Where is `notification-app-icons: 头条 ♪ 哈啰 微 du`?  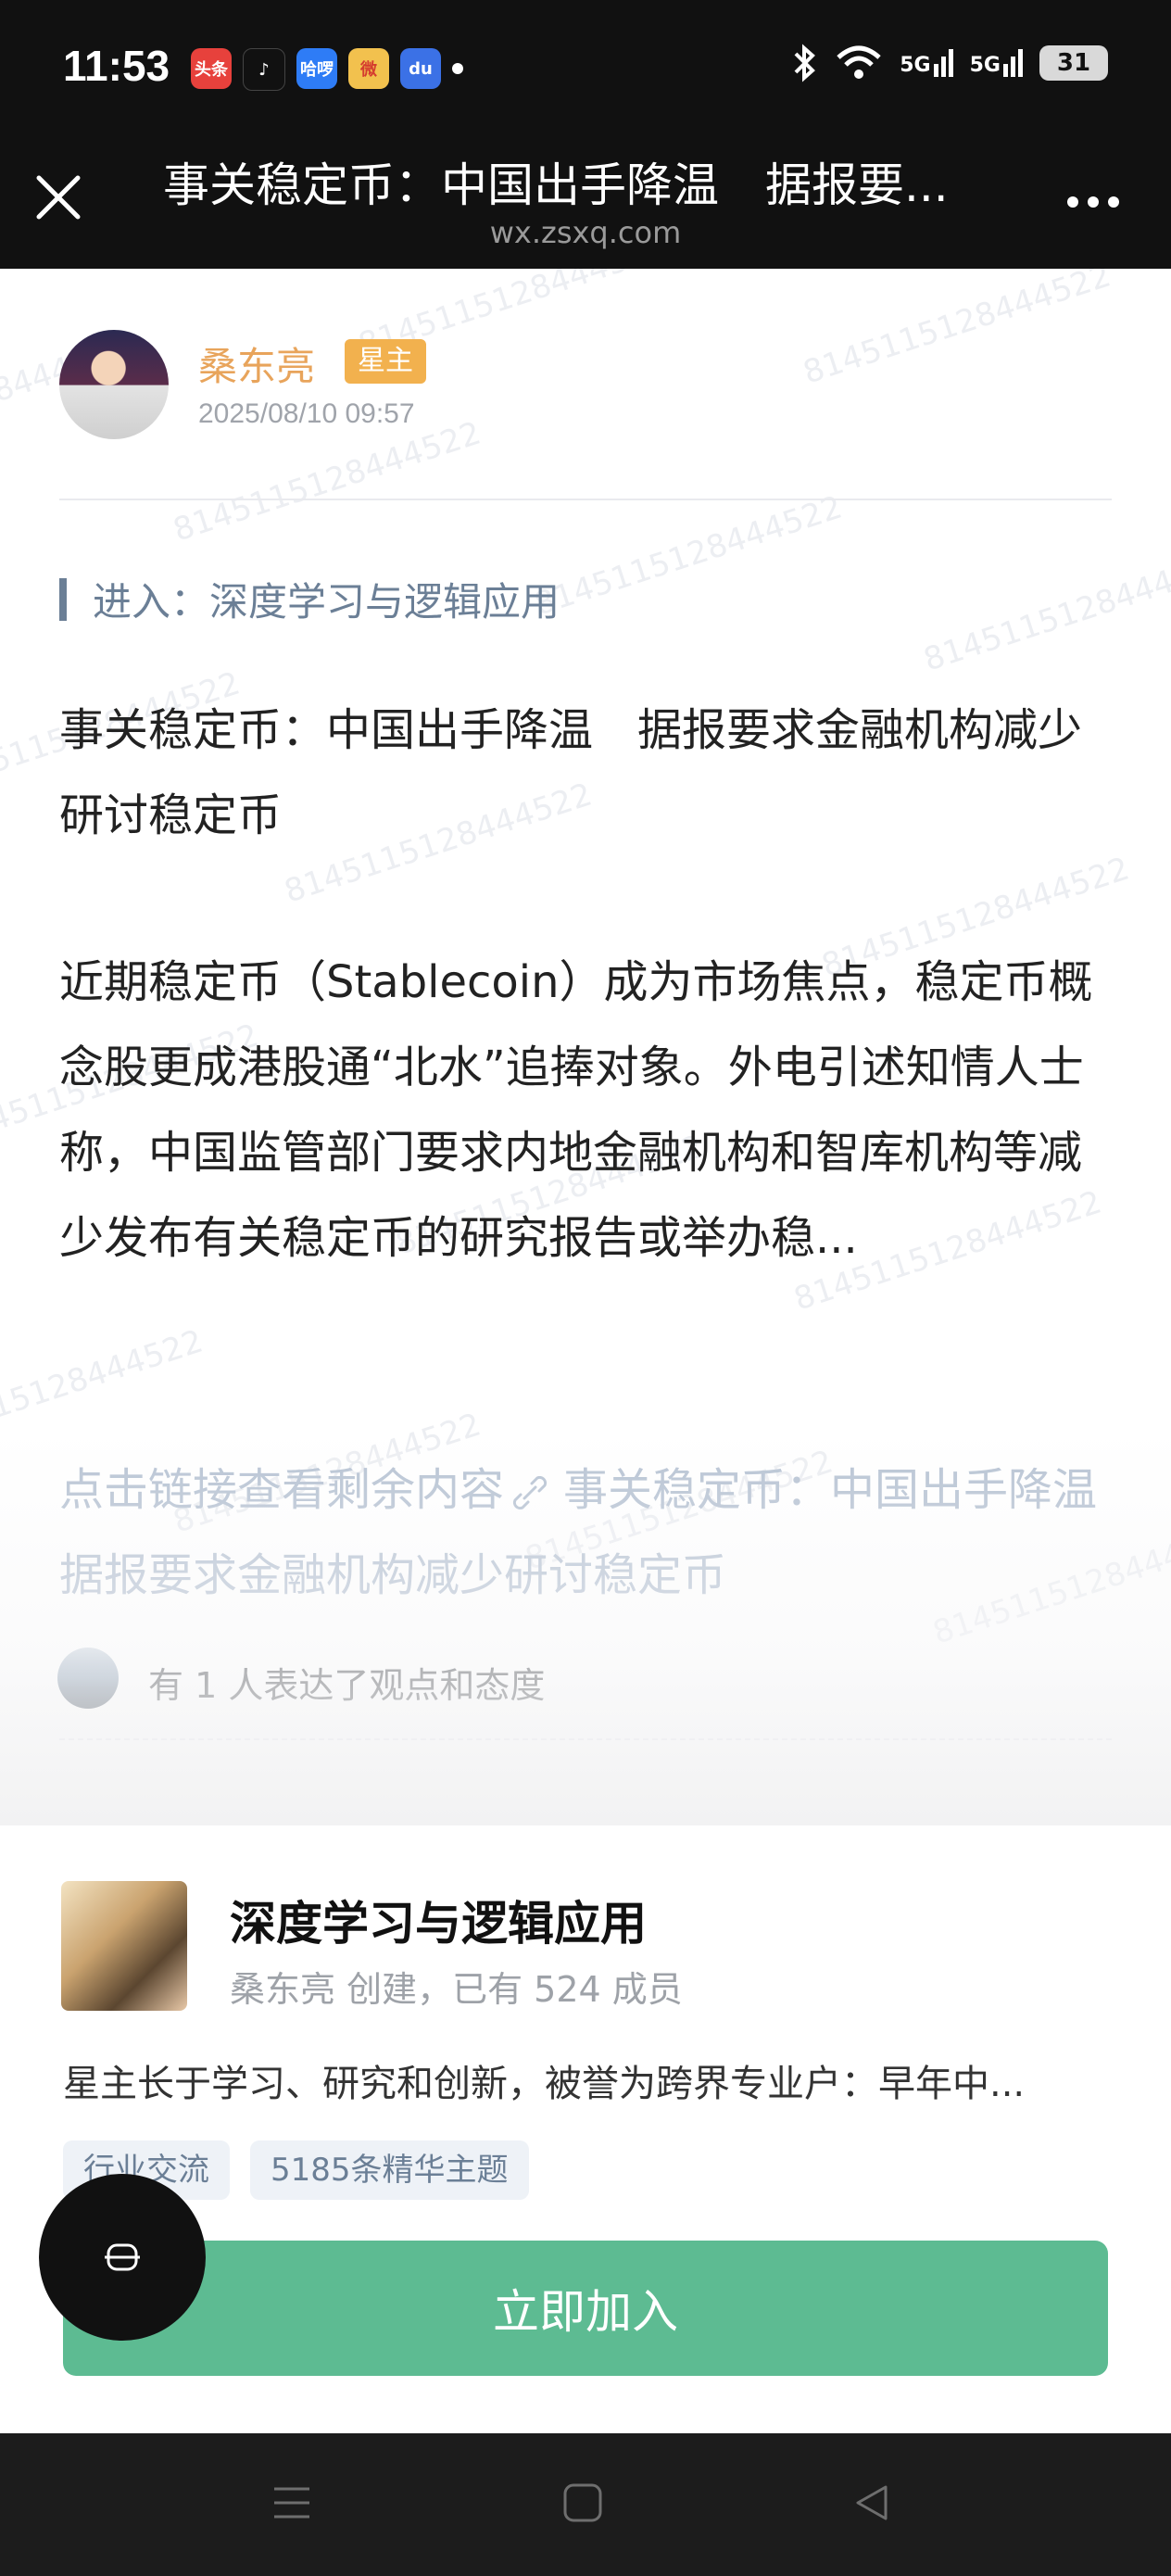 notification-app-icons: 头条 ♪ 哈啰 微 du is located at coordinates (327, 69).